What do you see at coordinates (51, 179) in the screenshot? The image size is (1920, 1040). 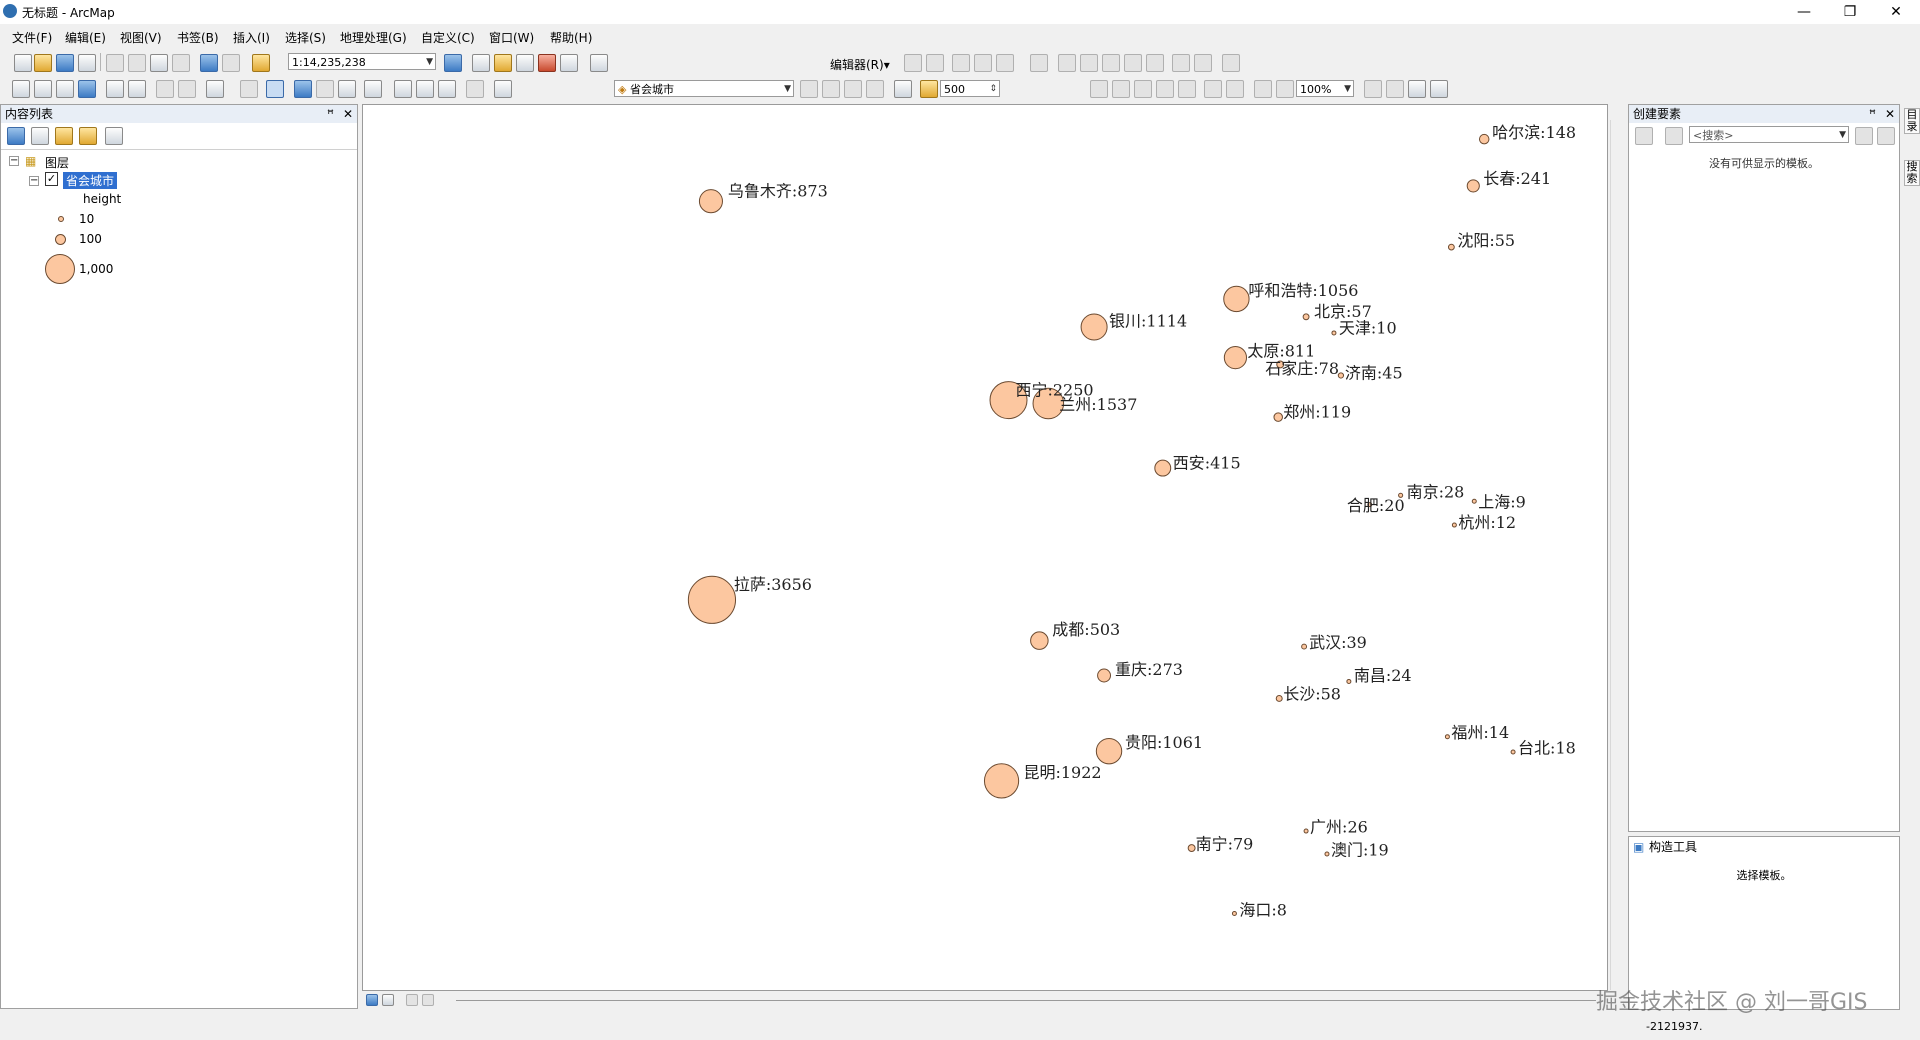 I see `layer-visibility-checkbox: ✓` at bounding box center [51, 179].